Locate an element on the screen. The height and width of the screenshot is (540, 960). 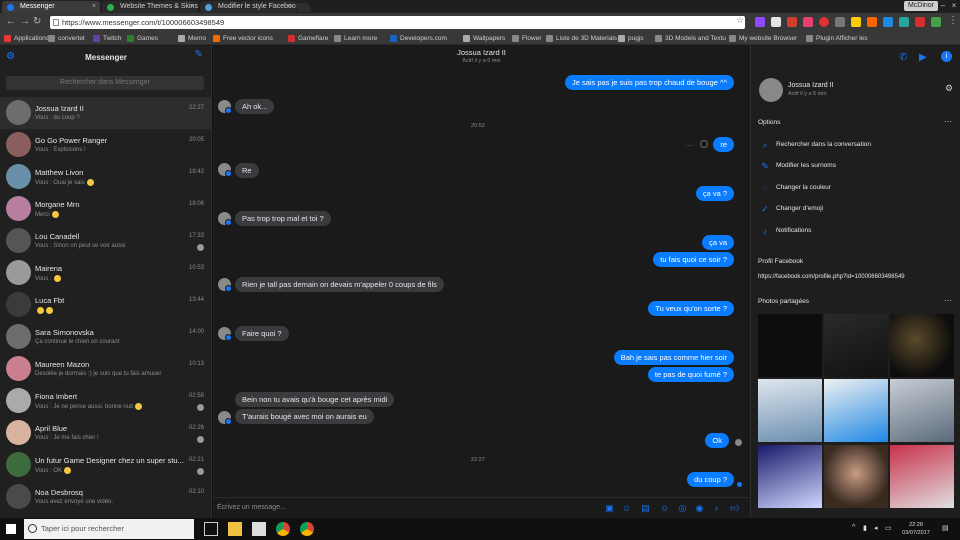
game-icon: ◎ is located at coordinates (682, 508).